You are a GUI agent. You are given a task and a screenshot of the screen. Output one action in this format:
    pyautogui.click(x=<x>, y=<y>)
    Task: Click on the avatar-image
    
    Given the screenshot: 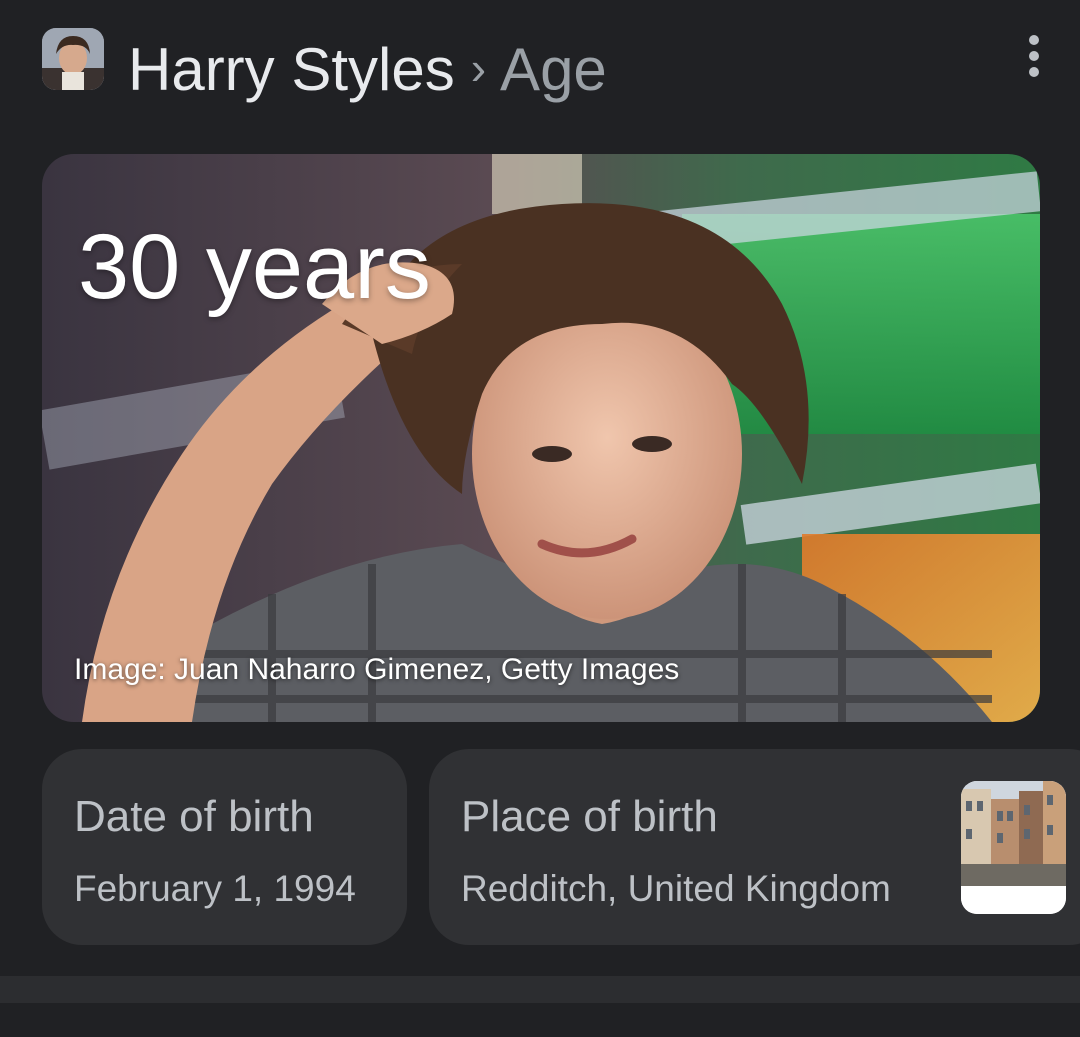 What is the action you would take?
    pyautogui.click(x=73, y=59)
    